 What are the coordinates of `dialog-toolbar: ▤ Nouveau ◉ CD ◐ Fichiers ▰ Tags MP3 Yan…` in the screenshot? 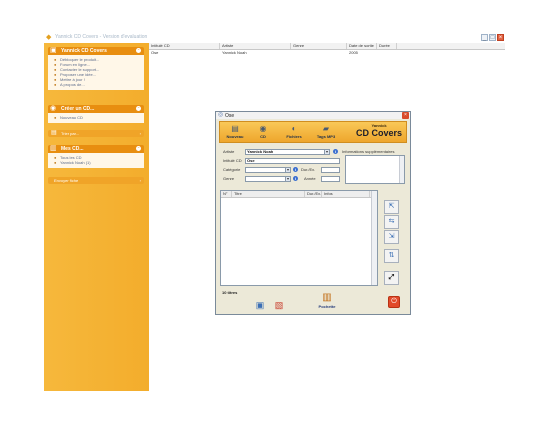 It's located at (313, 132).